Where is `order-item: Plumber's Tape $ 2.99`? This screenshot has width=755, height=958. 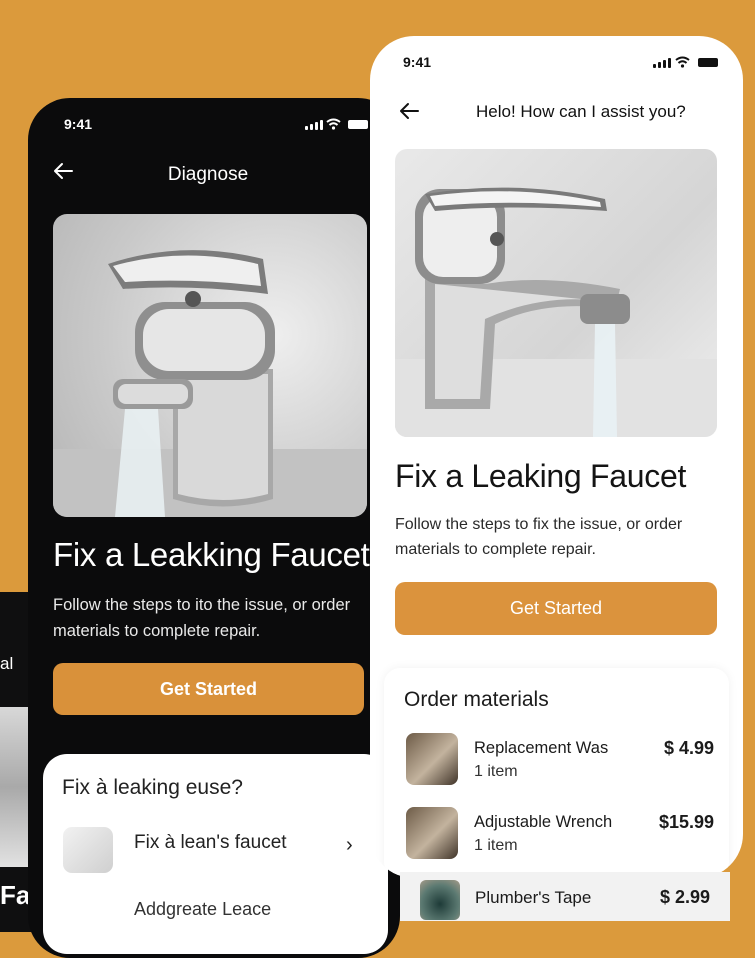 order-item: Plumber's Tape $ 2.99 is located at coordinates (565, 896).